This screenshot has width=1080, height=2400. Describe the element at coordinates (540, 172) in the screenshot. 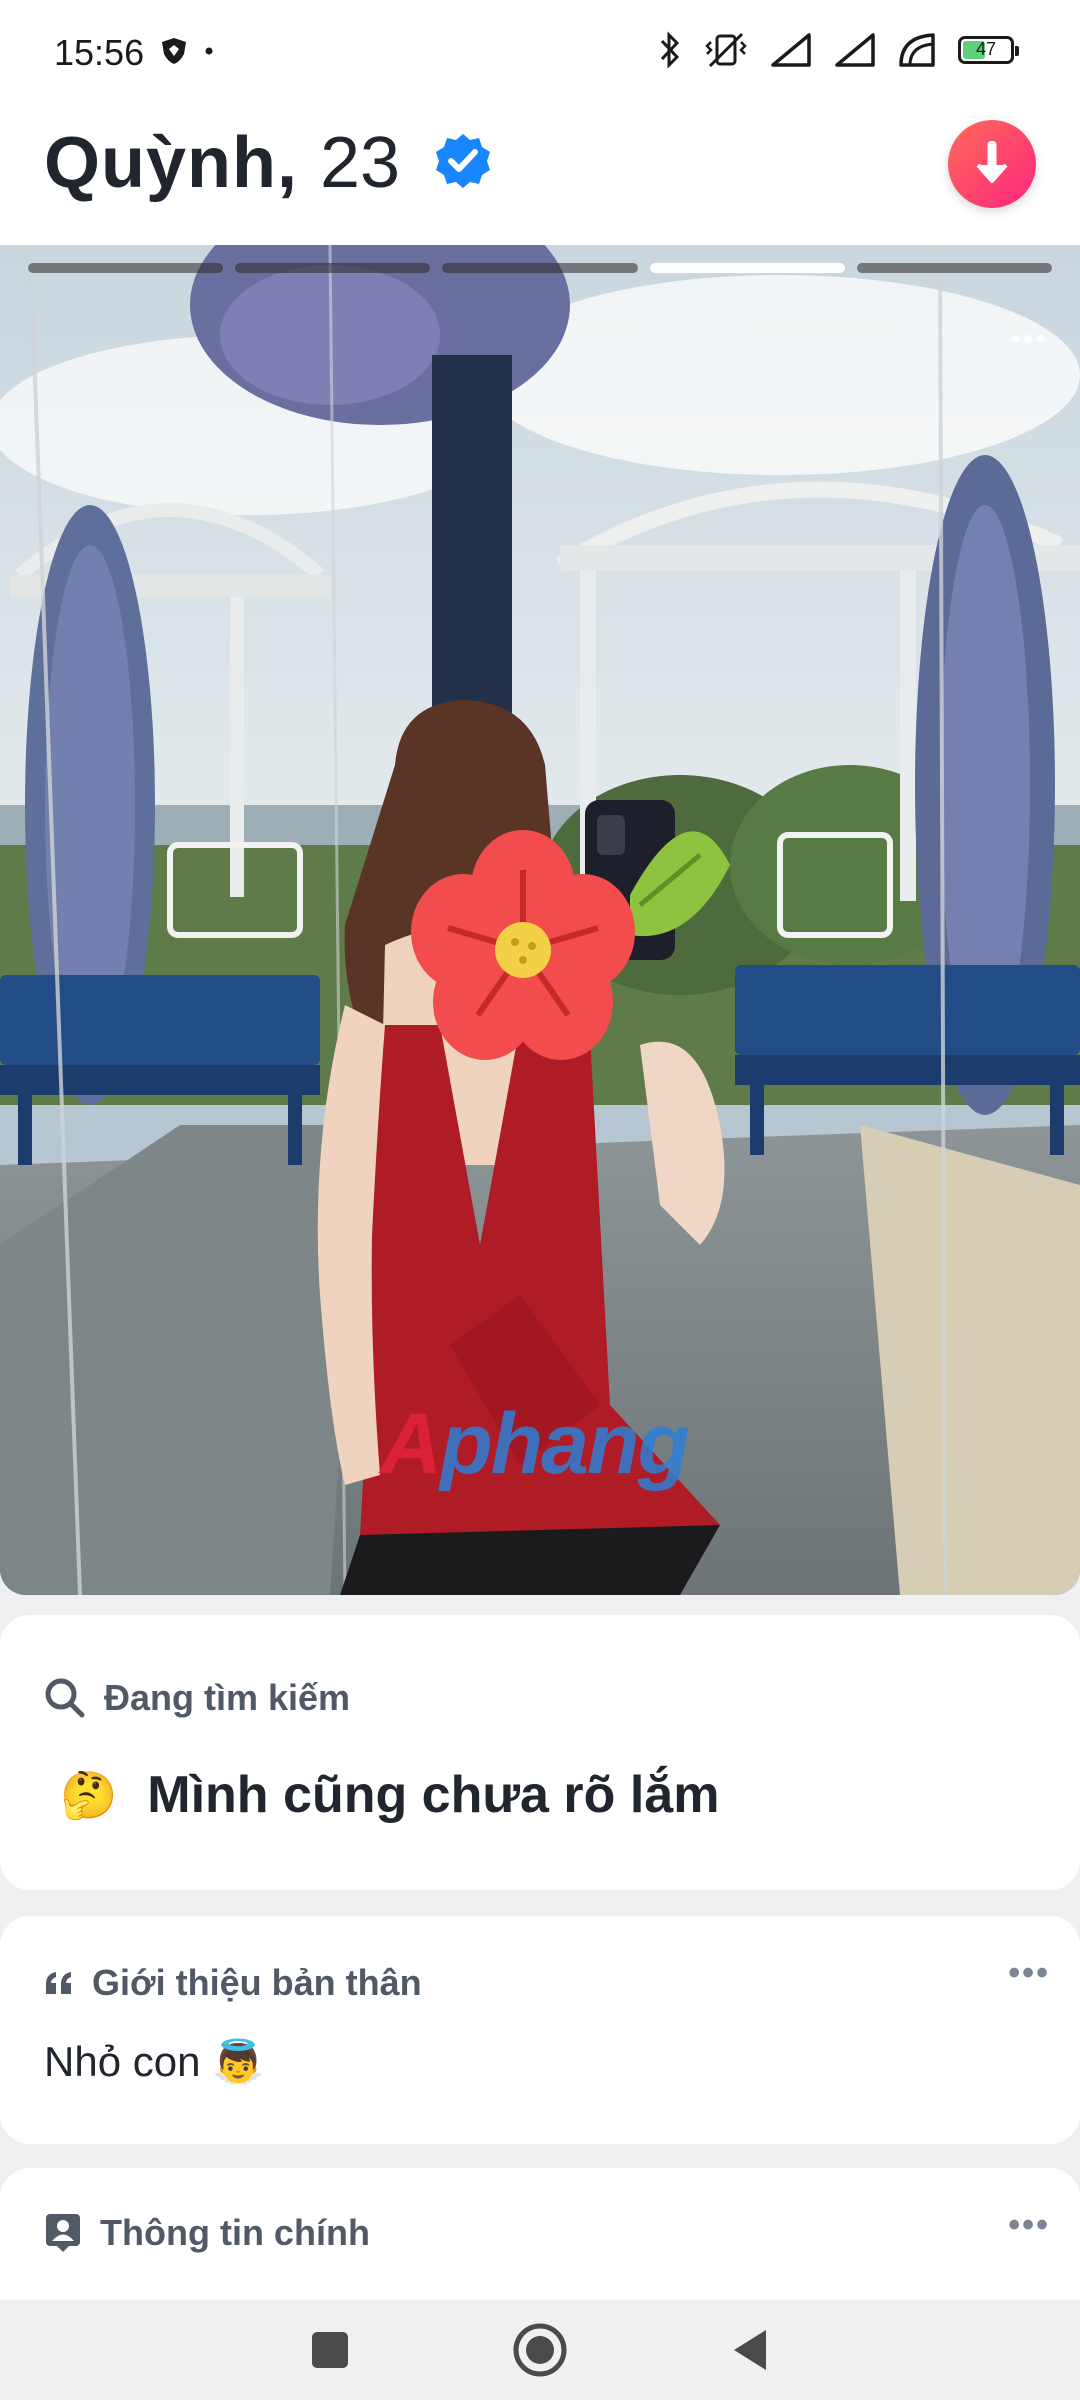

I see `profile-header: Quỳnh, 23` at that location.